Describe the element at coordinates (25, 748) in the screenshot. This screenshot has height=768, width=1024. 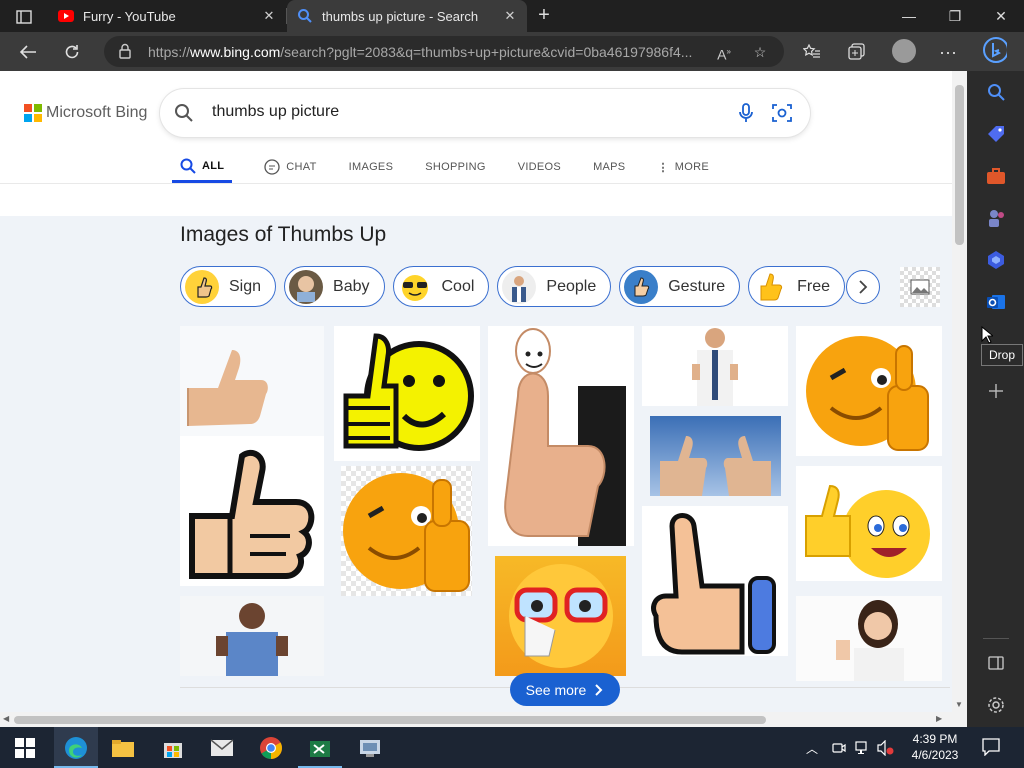
I see `windows-start-icon` at that location.